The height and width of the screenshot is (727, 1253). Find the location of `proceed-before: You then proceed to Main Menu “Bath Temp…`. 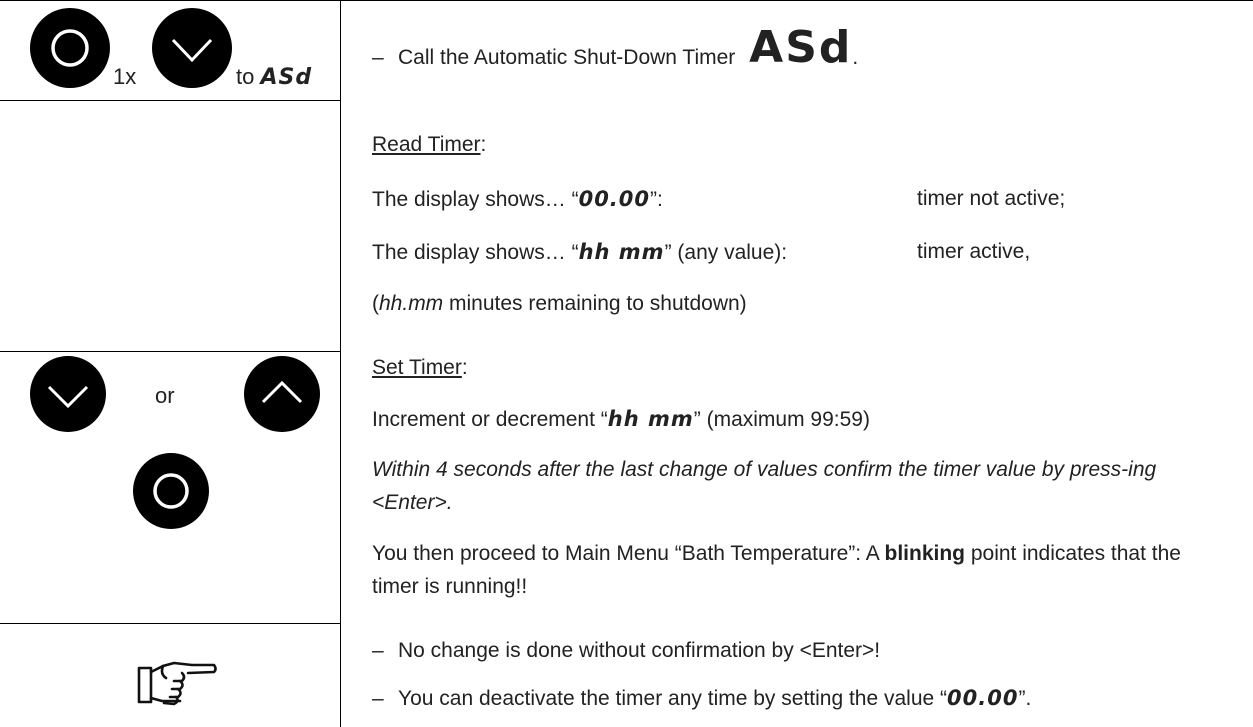

proceed-before: You then proceed to Main Menu “Bath Temp… is located at coordinates (628, 553).